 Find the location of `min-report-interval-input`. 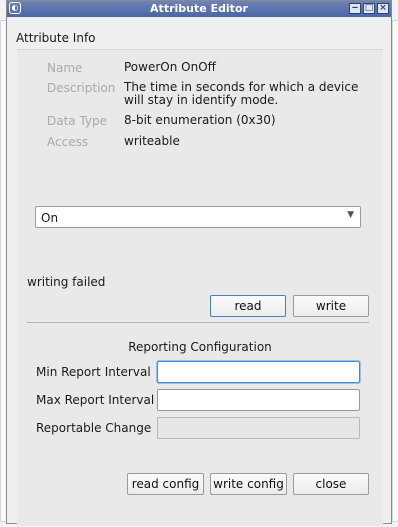

min-report-interval-input is located at coordinates (258, 372).